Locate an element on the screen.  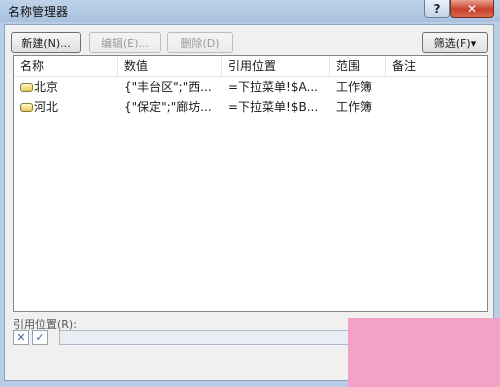
watermark-logo is located at coordinates (424, 352).